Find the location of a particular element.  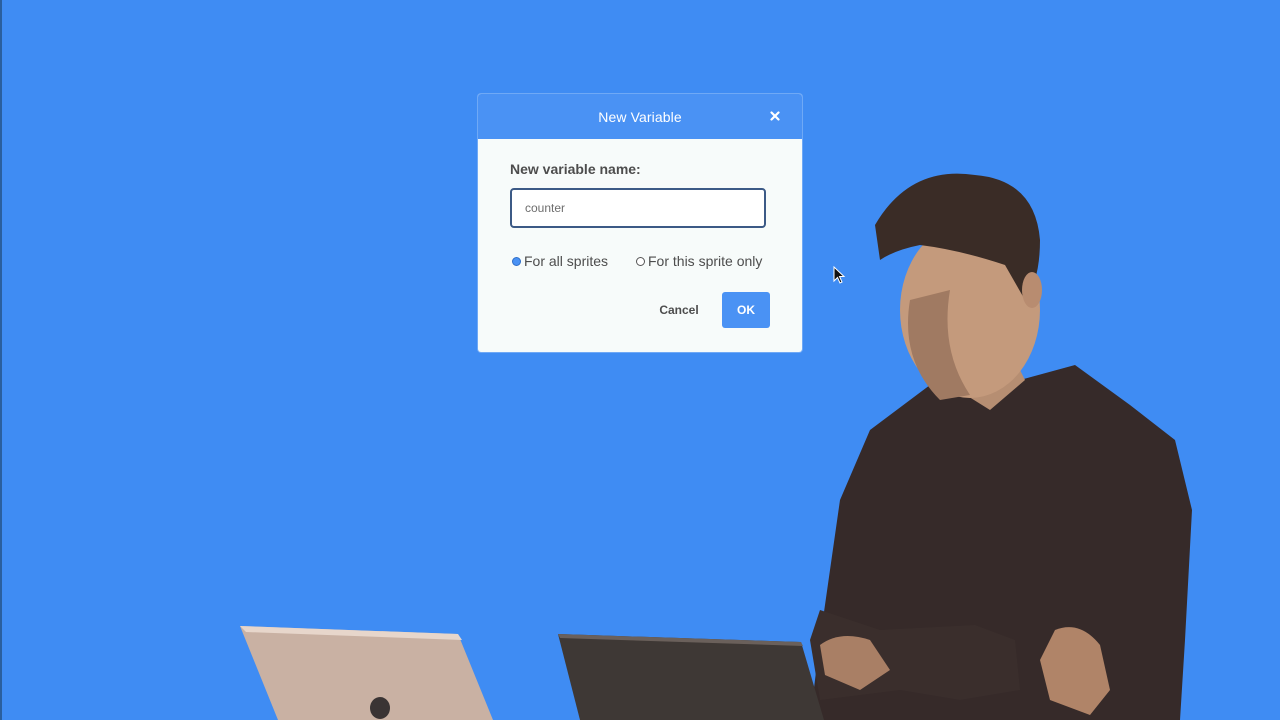

scope-option-all-sprites: For all sprites is located at coordinates (560, 261).